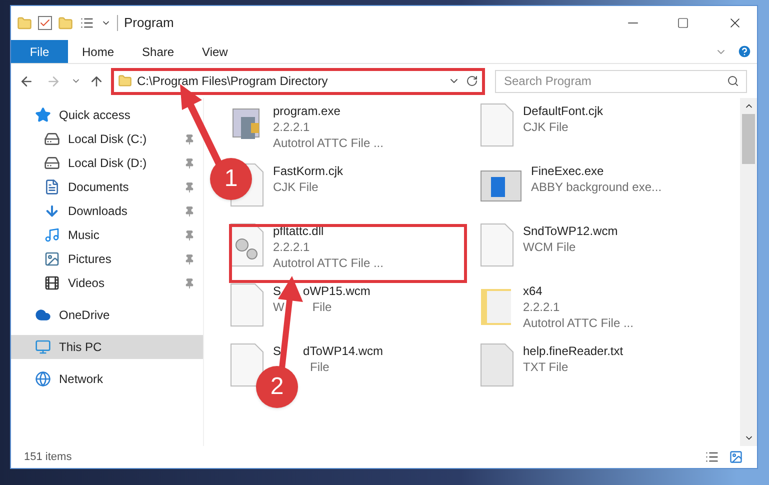 This screenshot has width=769, height=485. I want to click on navigation-item: Documents, so click(107, 187).